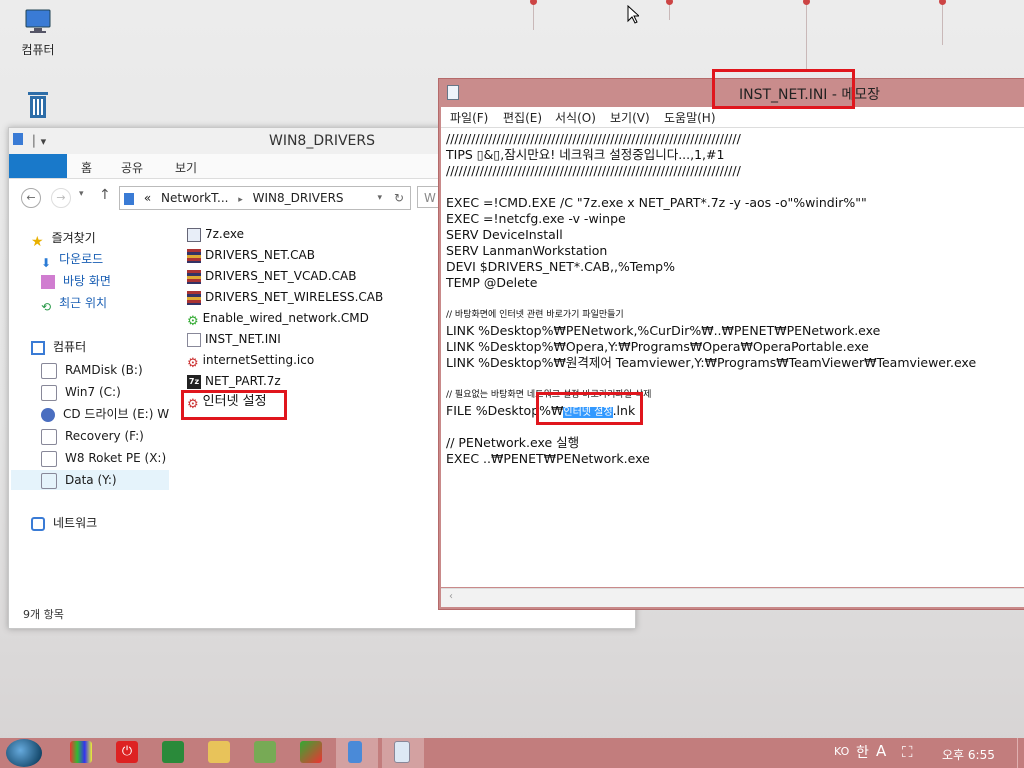 The height and width of the screenshot is (768, 1024). I want to click on taskbar: ⏻ KO 한 A ⛶ 오후 6:55, so click(512, 753).